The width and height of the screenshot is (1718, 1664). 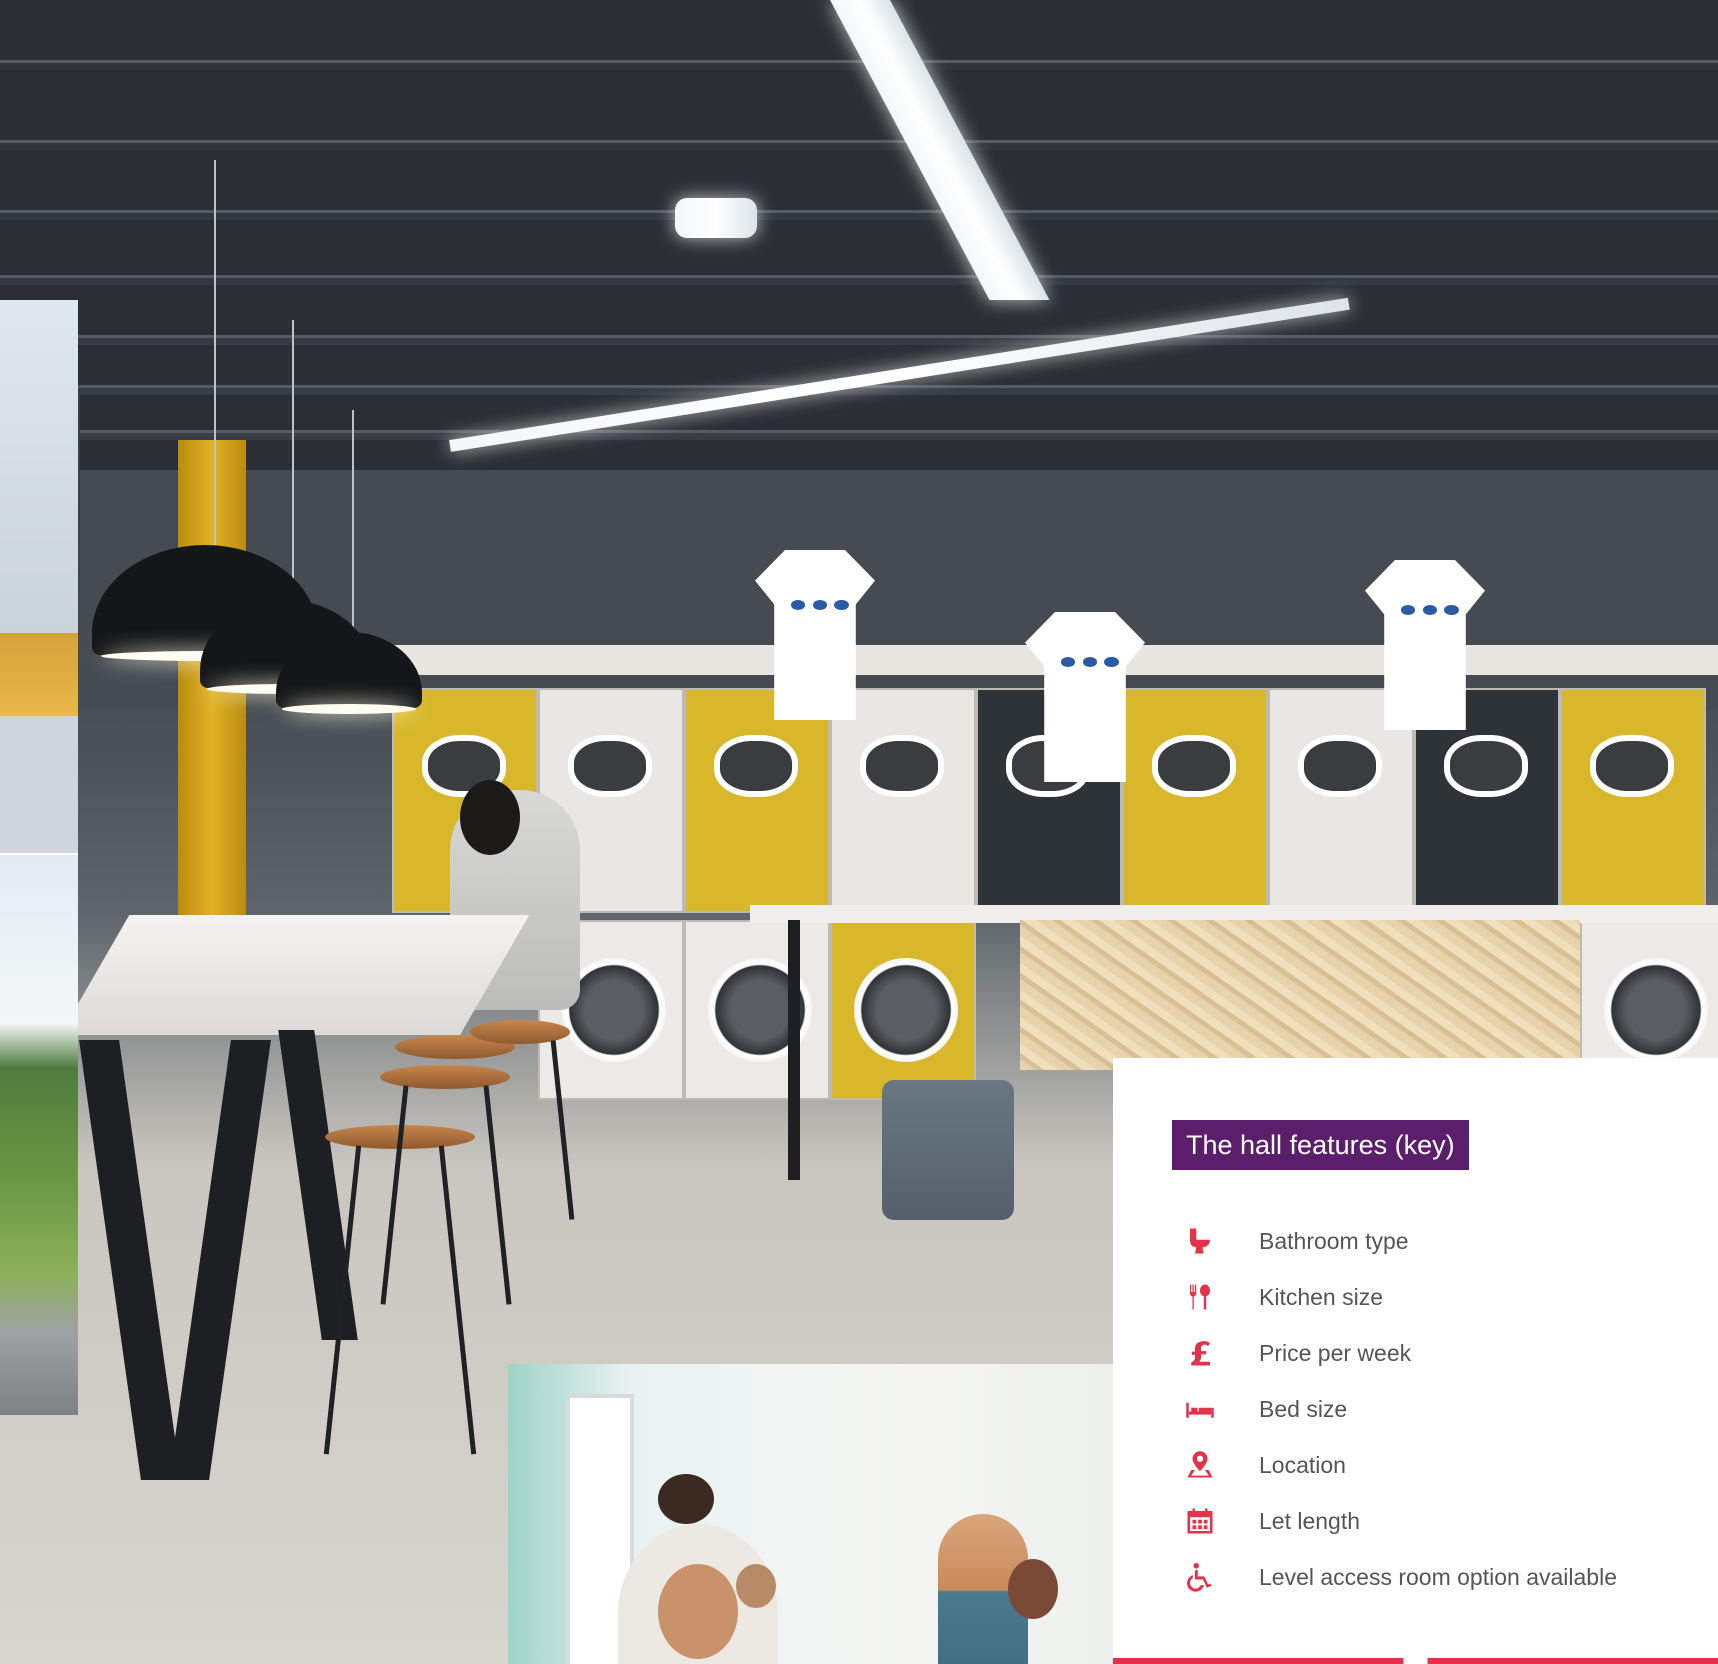 I want to click on key-item-price: Price per week, so click(x=1297, y=1353).